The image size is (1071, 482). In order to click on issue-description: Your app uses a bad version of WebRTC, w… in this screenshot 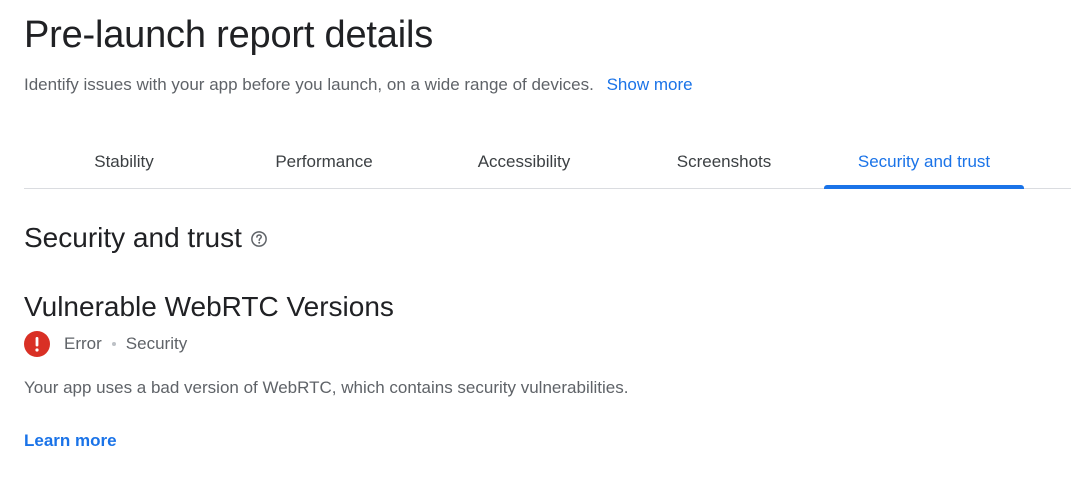, I will do `click(326, 387)`.